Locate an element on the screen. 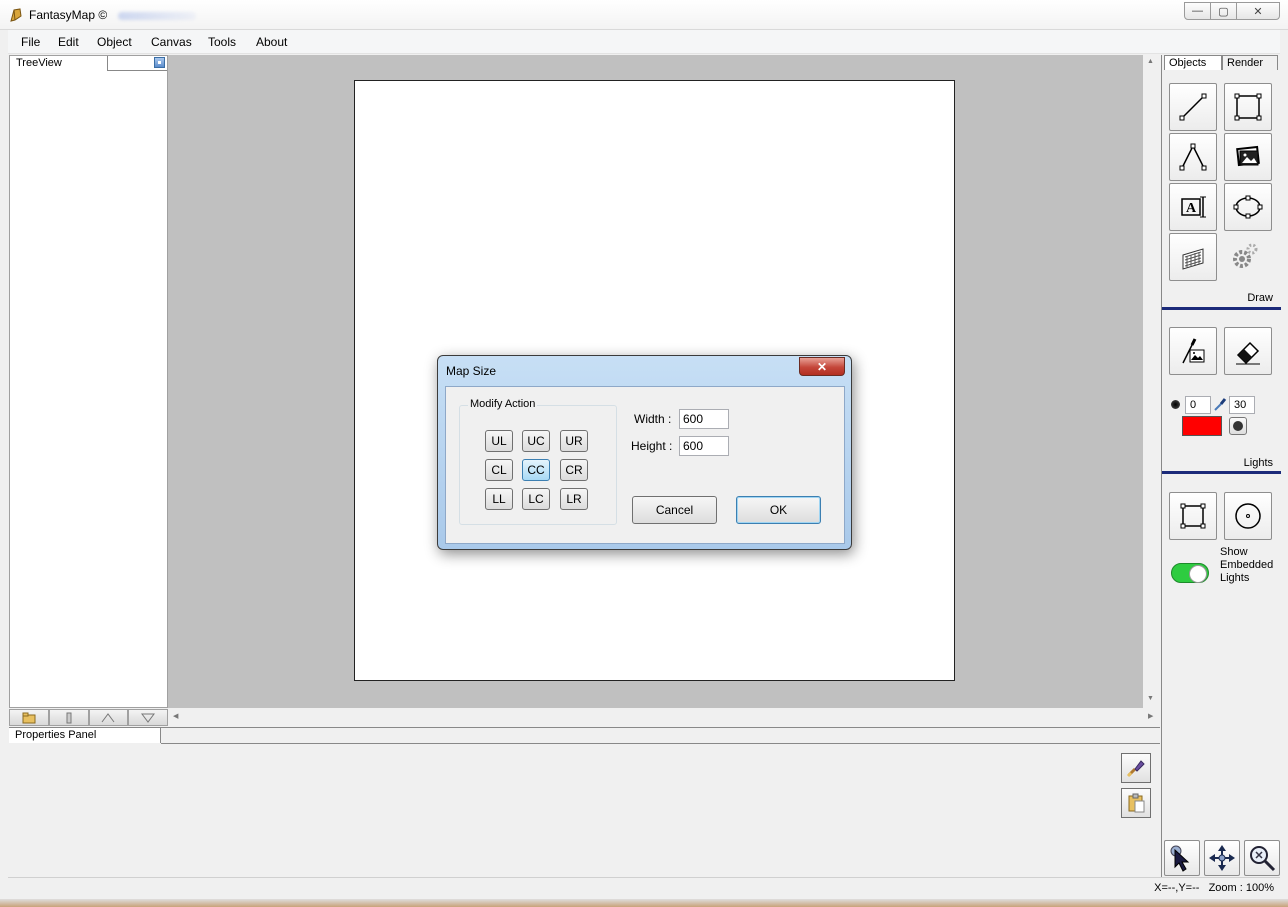 Image resolution: width=1288 pixels, height=907 pixels. anchor-ll-button: LL is located at coordinates (499, 499).